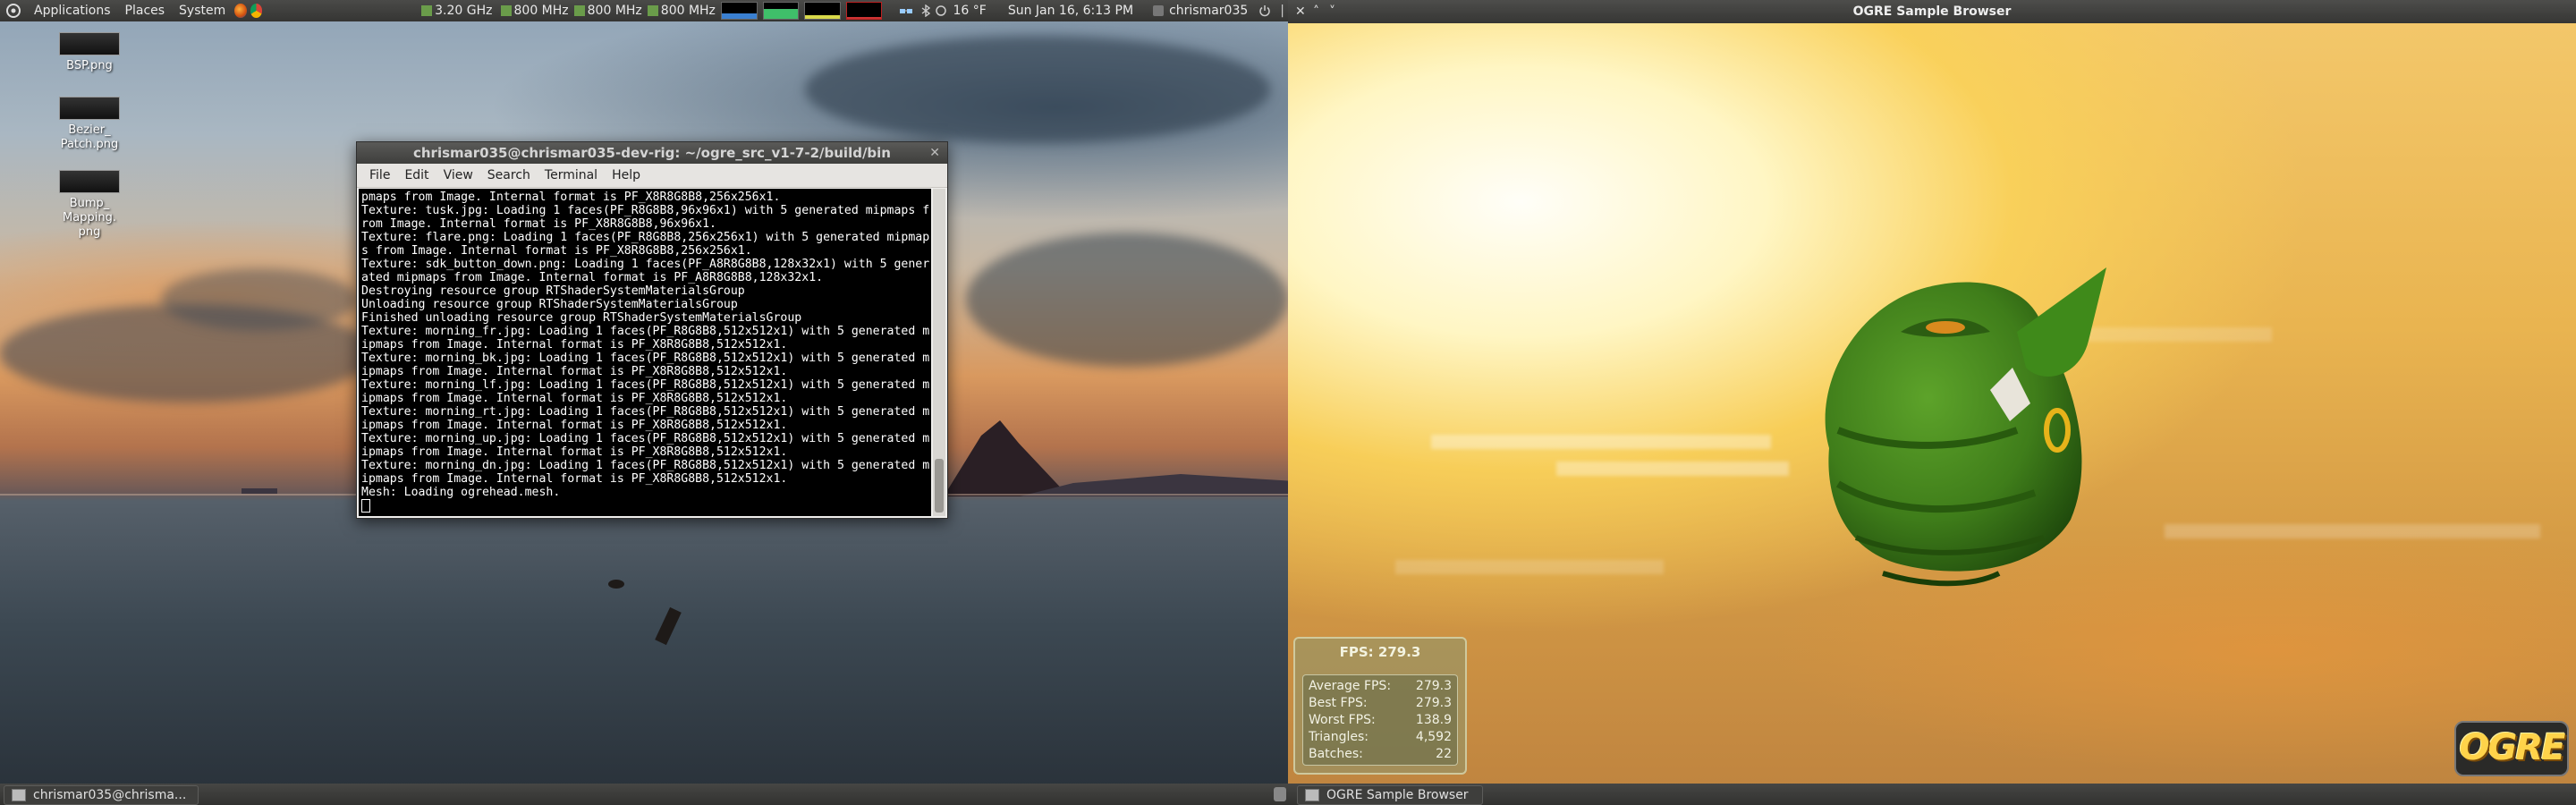 The width and height of the screenshot is (2576, 805). What do you see at coordinates (1380, 754) in the screenshot?
I see `stat-batches: Batches: 22` at bounding box center [1380, 754].